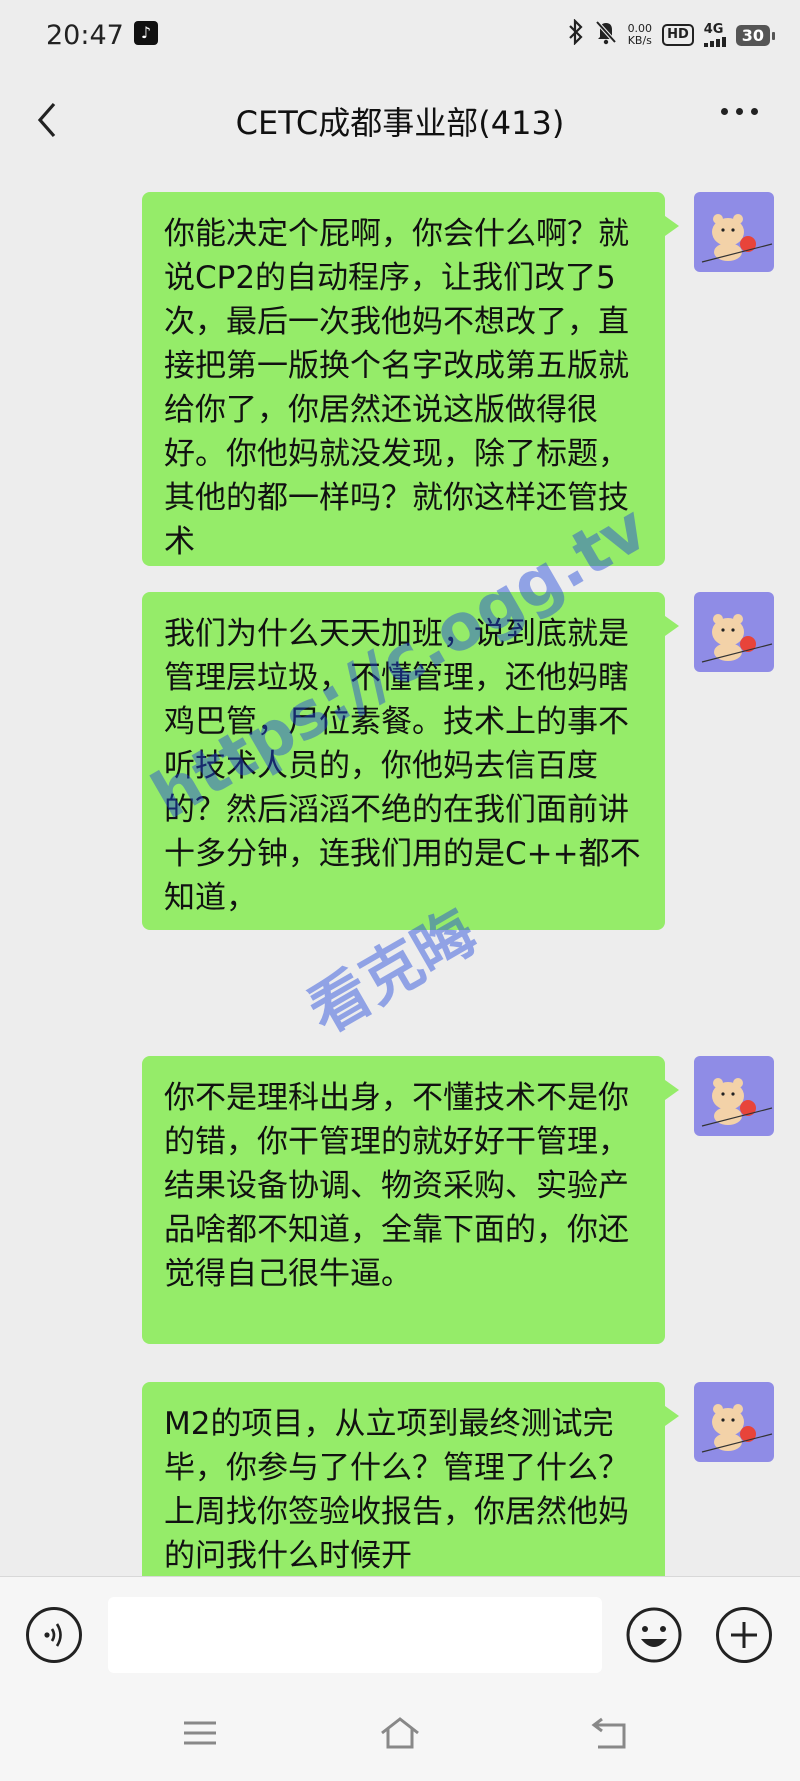 The image size is (800, 1781). I want to click on mute-icon, so click(606, 35).